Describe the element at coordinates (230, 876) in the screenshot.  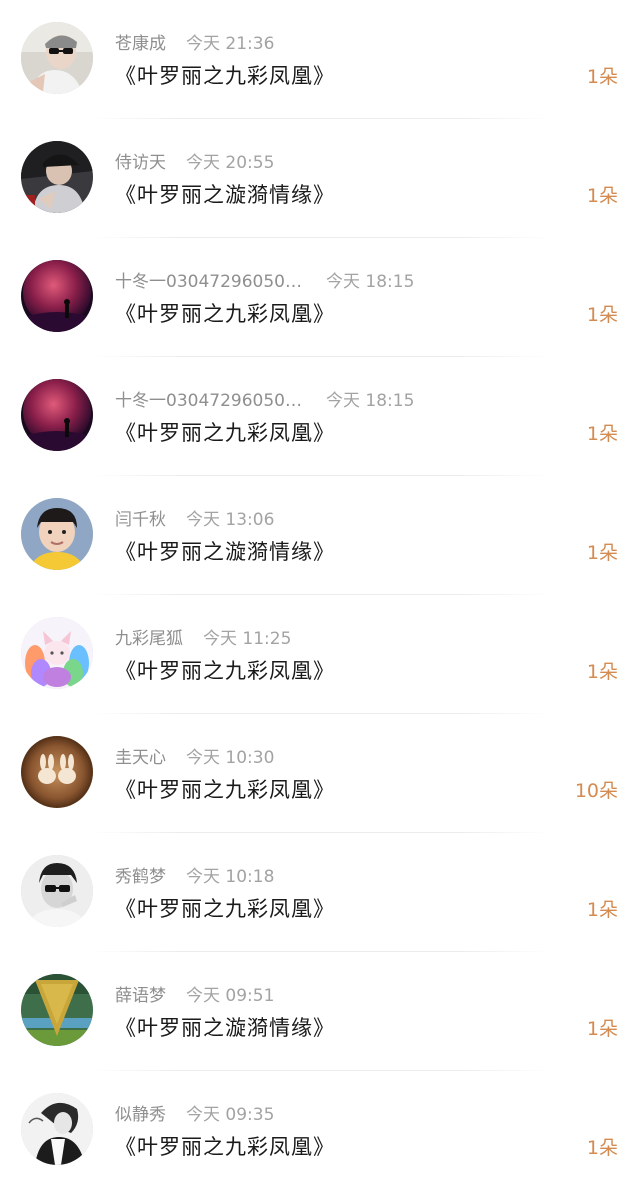
I see `timestamp: 今天 10:18` at that location.